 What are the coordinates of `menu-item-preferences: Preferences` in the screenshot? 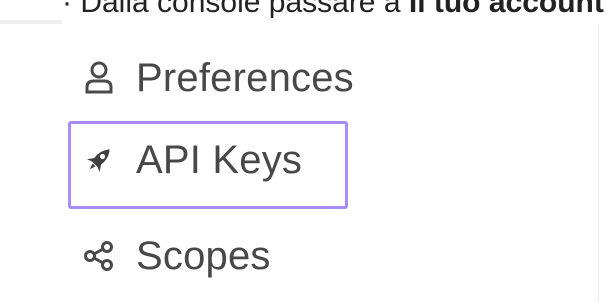 It's located at (218, 78).